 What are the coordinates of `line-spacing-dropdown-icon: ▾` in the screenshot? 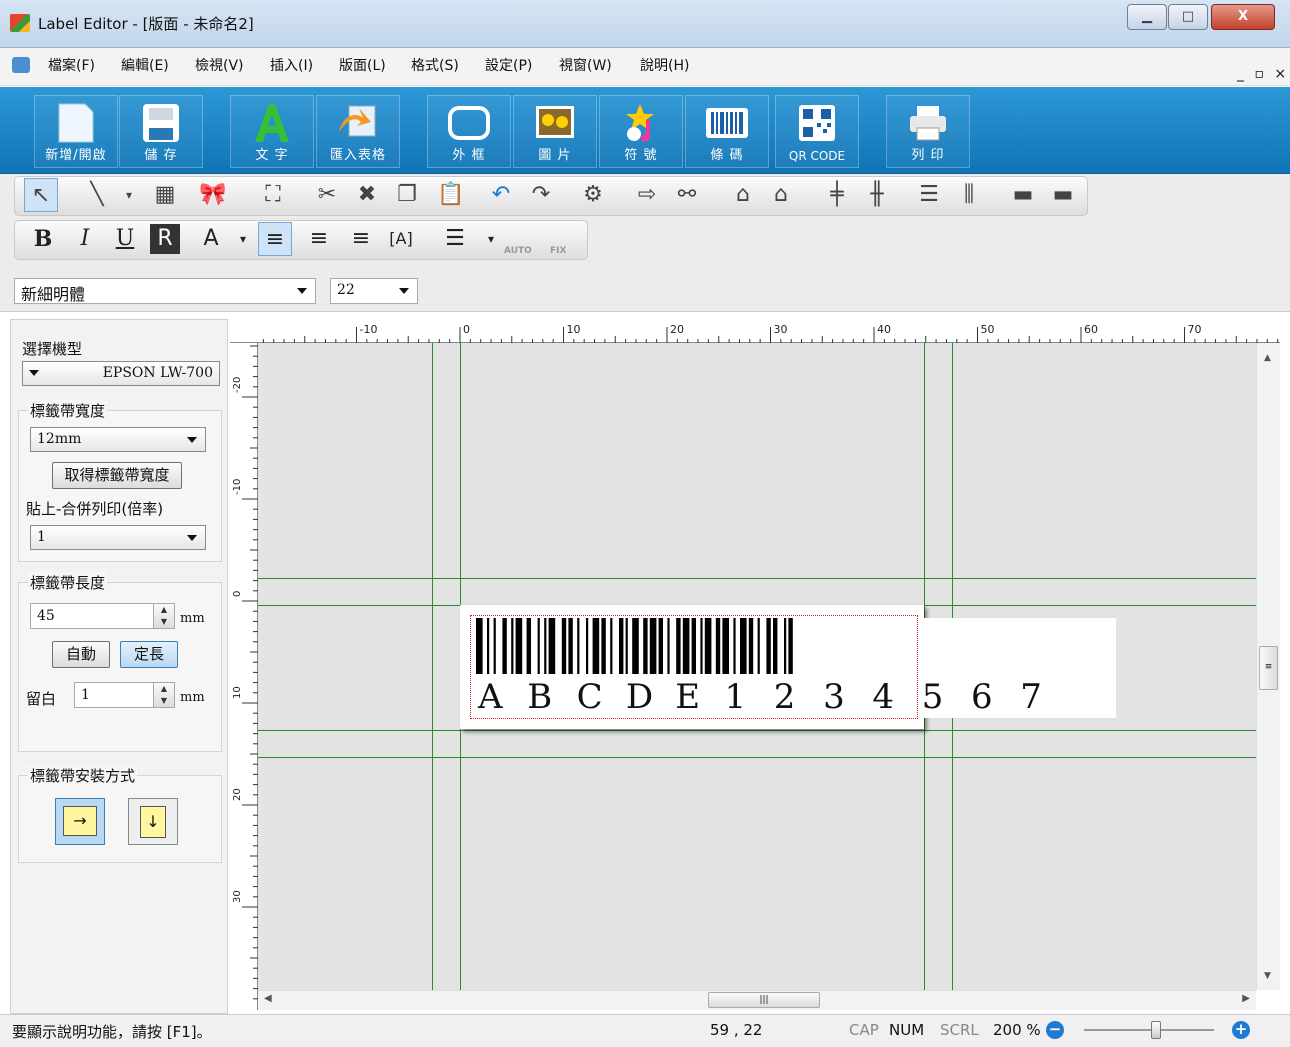 It's located at (491, 239).